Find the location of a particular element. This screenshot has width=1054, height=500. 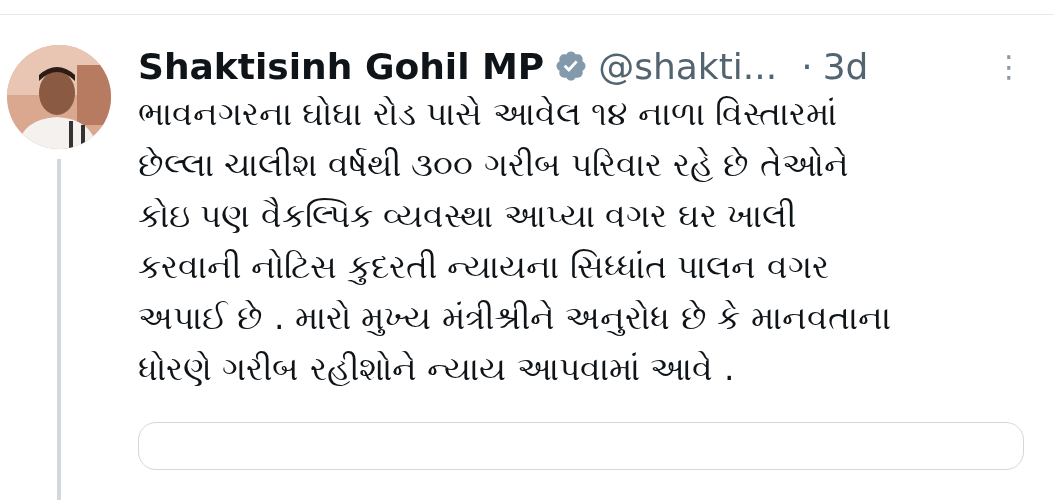

author-name: Shaktisinh Gohil MP is located at coordinates (341, 66).